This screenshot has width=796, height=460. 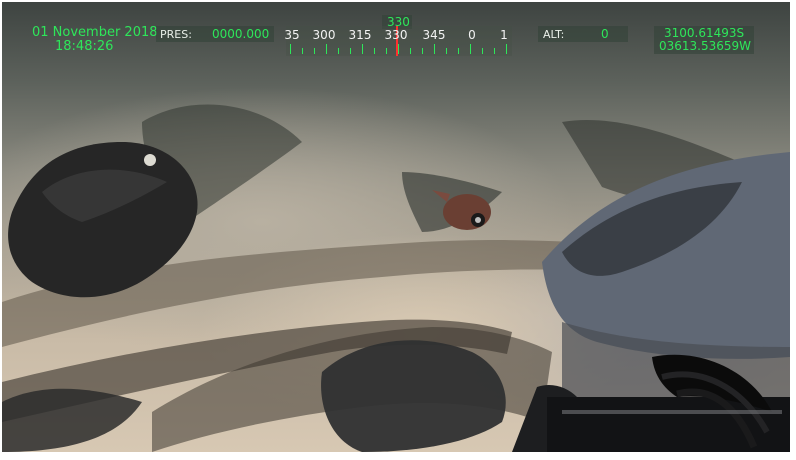 What do you see at coordinates (360, 35) in the screenshot?
I see `compass-number: 315` at bounding box center [360, 35].